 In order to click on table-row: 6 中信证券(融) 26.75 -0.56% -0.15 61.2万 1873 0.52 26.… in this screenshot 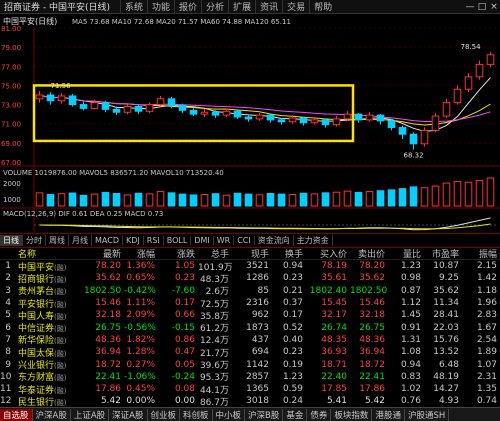, I will do `click(250, 328)`.